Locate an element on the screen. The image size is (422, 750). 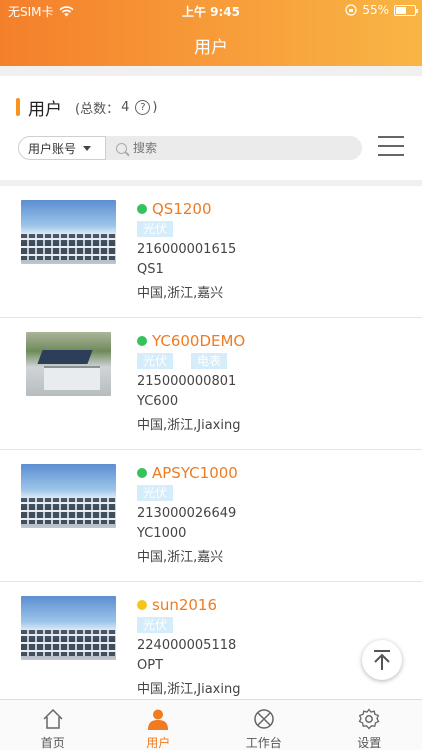
section-accent-bar is located at coordinates (18, 107).